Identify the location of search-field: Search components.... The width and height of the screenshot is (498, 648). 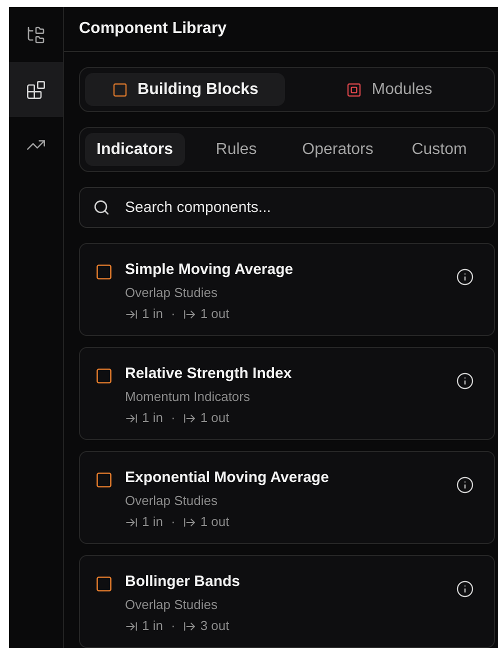
(287, 207).